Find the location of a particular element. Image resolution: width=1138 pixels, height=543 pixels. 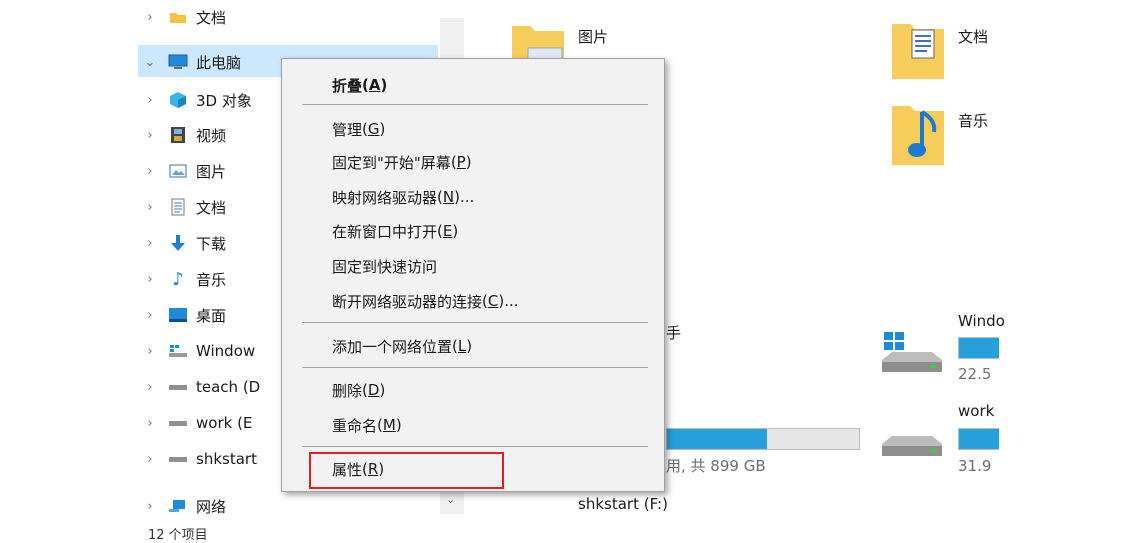

folder-label: 文档 is located at coordinates (973, 37).